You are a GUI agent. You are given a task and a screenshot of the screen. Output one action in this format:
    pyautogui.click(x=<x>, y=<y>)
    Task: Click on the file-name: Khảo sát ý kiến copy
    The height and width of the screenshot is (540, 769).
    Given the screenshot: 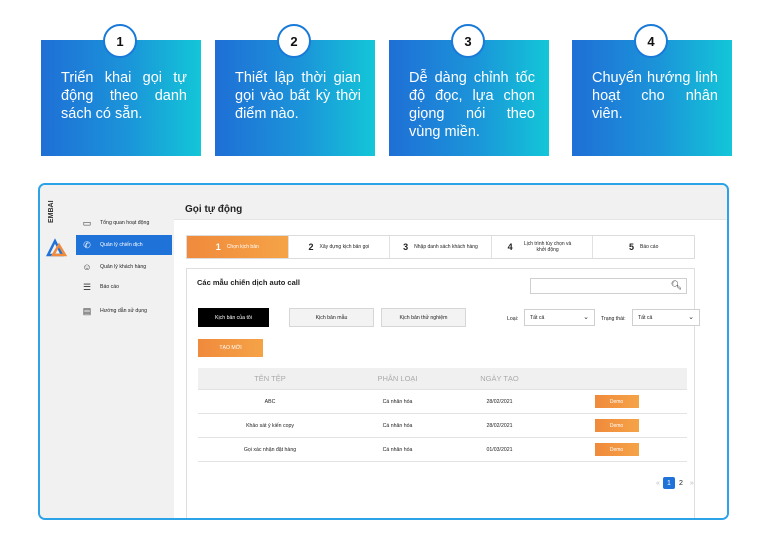 What is the action you would take?
    pyautogui.click(x=270, y=425)
    